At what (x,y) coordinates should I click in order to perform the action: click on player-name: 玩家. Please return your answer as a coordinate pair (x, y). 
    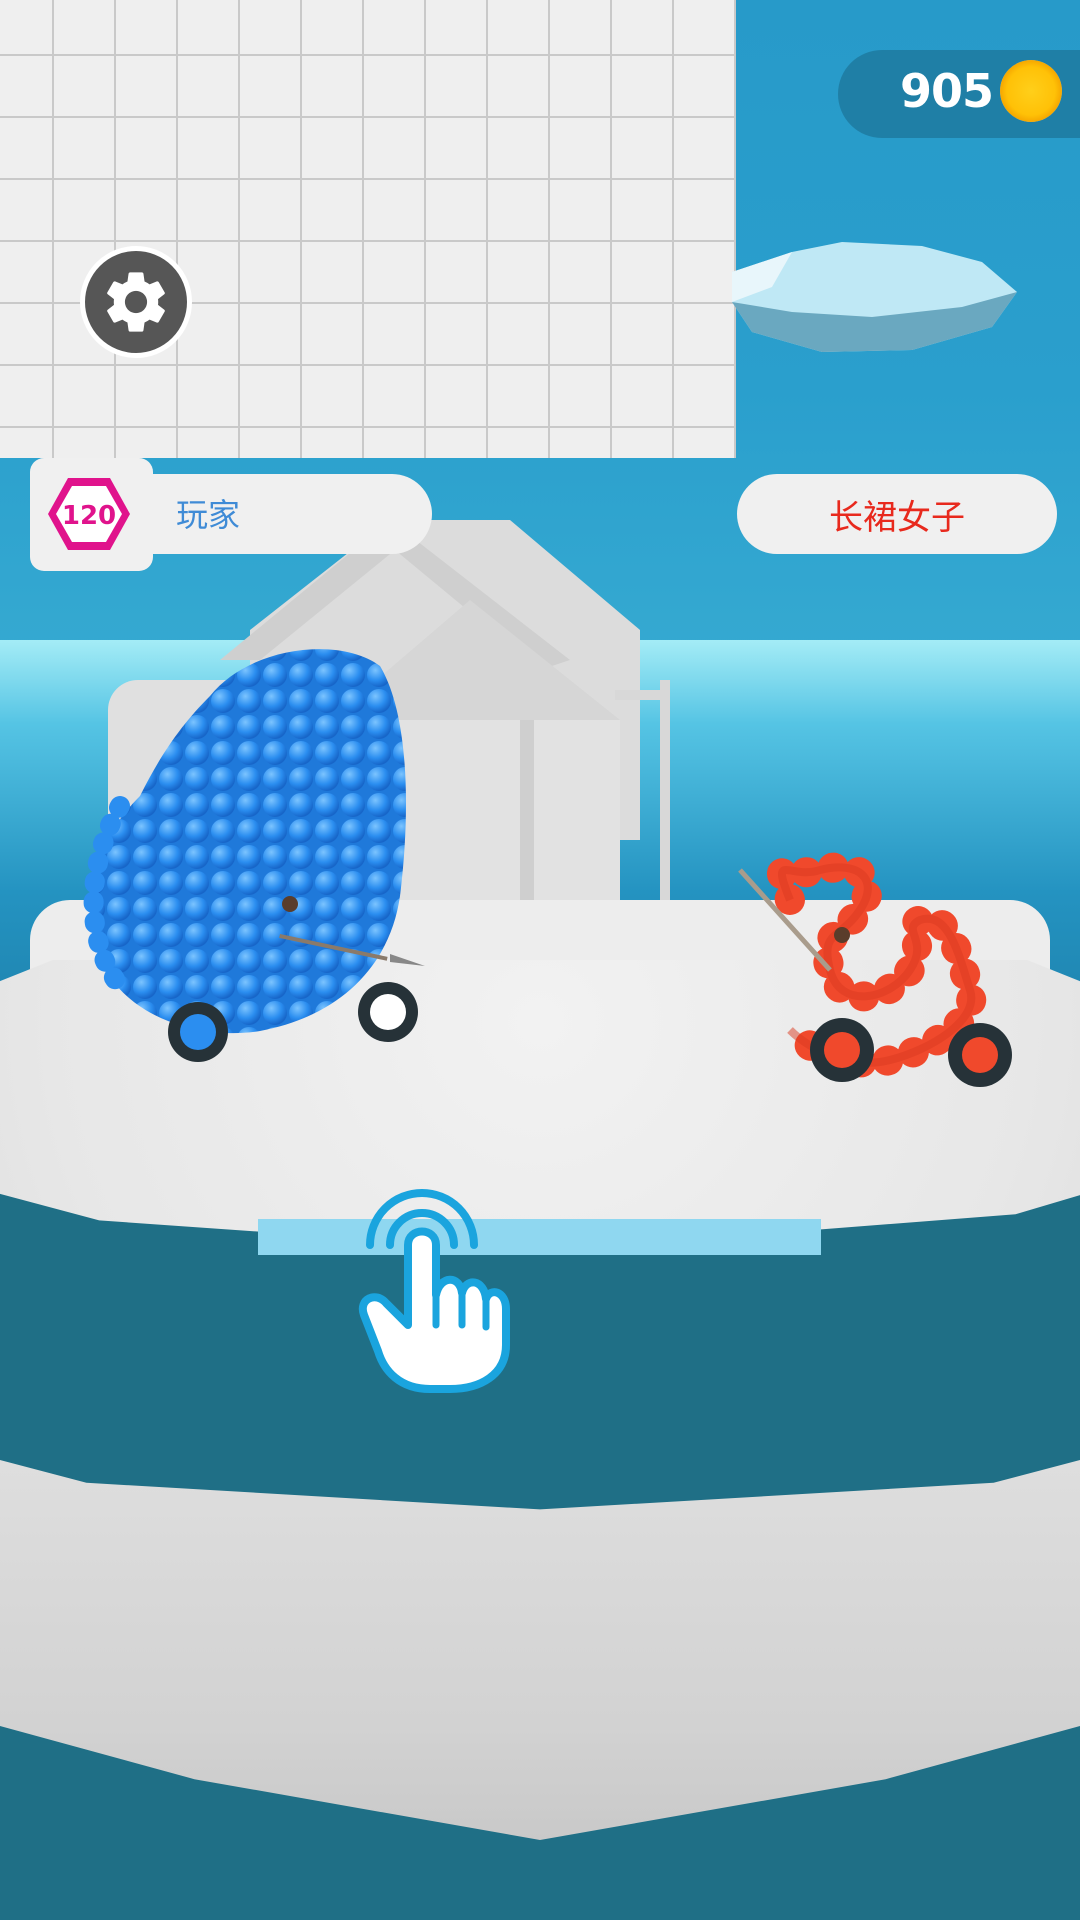
    Looking at the image, I should click on (208, 515).